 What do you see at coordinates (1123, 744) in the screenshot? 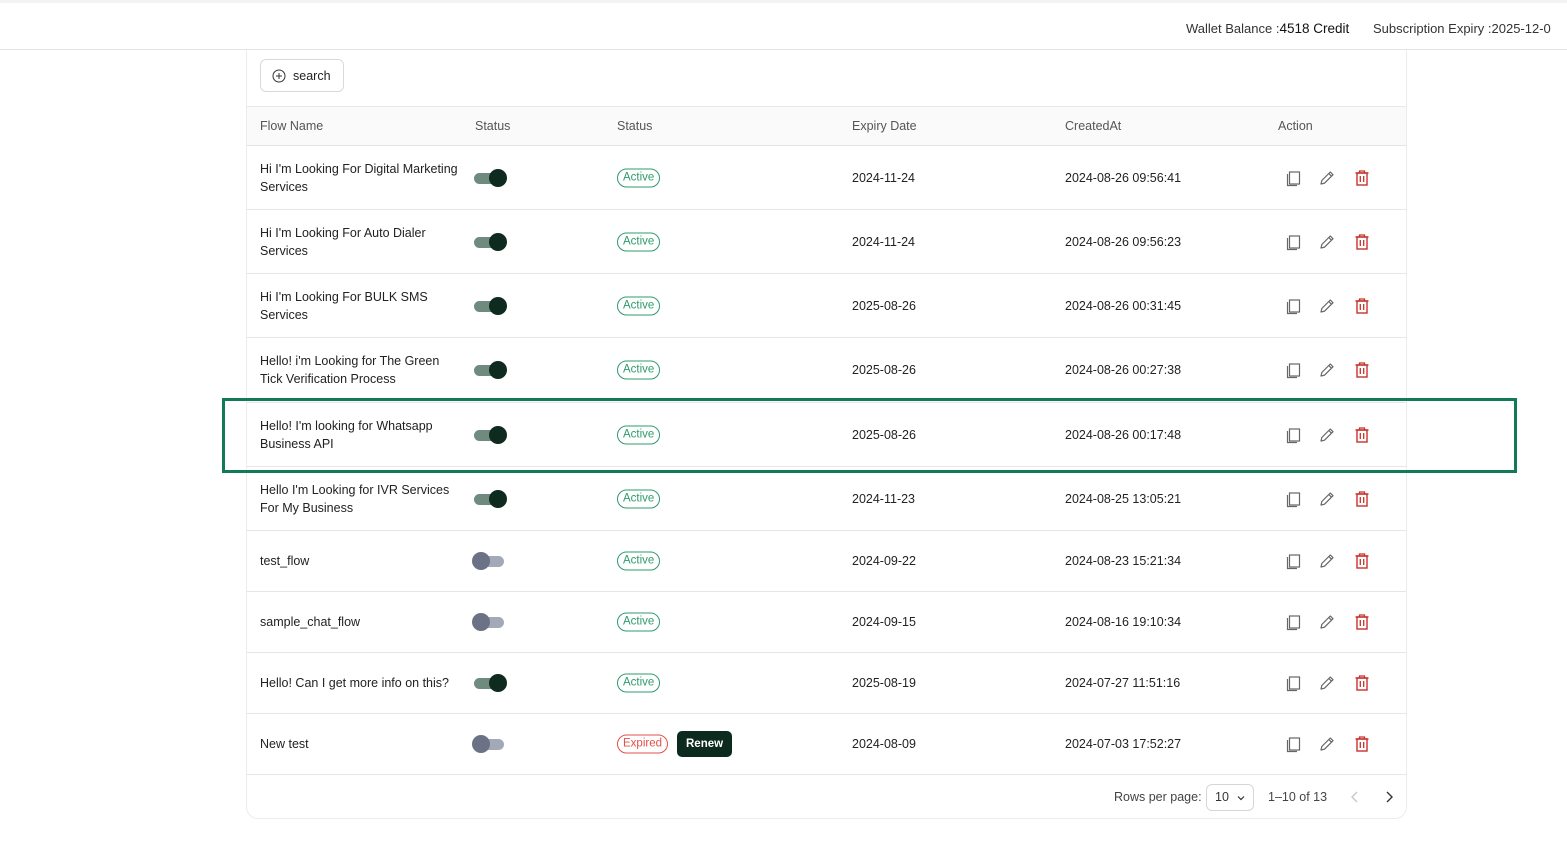
I see `created-at: 2024-07-03 17:52:27` at bounding box center [1123, 744].